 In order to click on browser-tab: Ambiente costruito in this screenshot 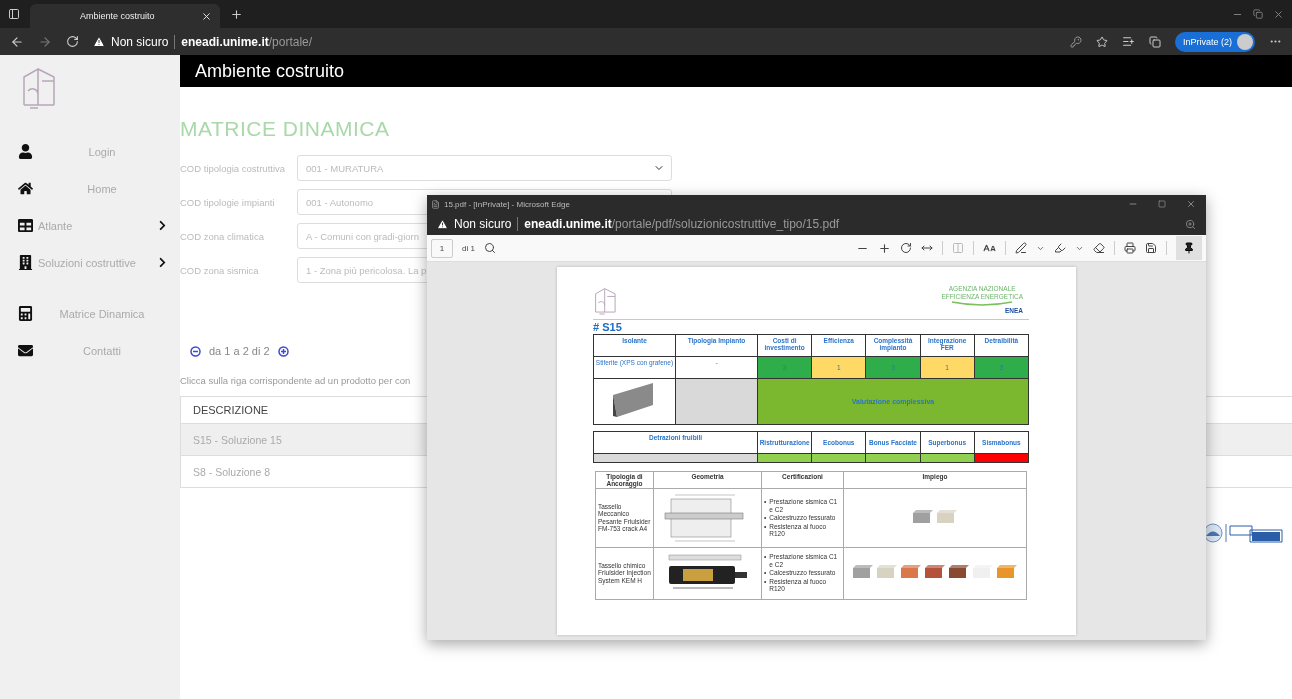, I will do `click(125, 16)`.